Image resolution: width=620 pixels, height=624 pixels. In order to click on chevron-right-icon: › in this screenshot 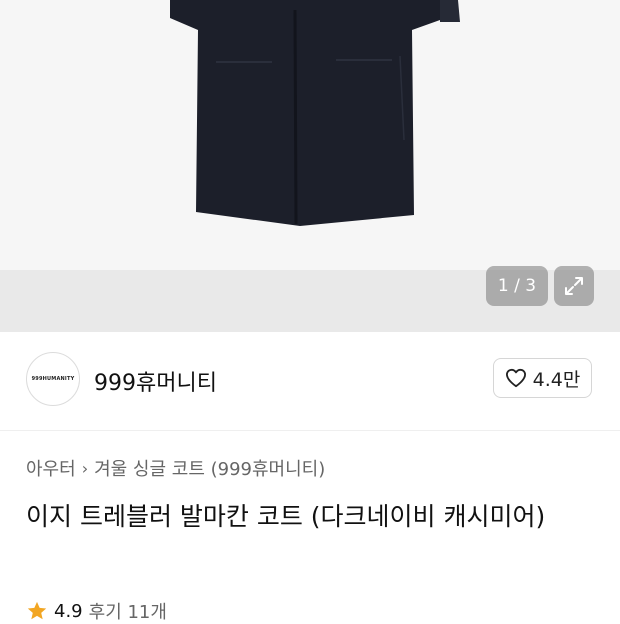, I will do `click(85, 468)`.